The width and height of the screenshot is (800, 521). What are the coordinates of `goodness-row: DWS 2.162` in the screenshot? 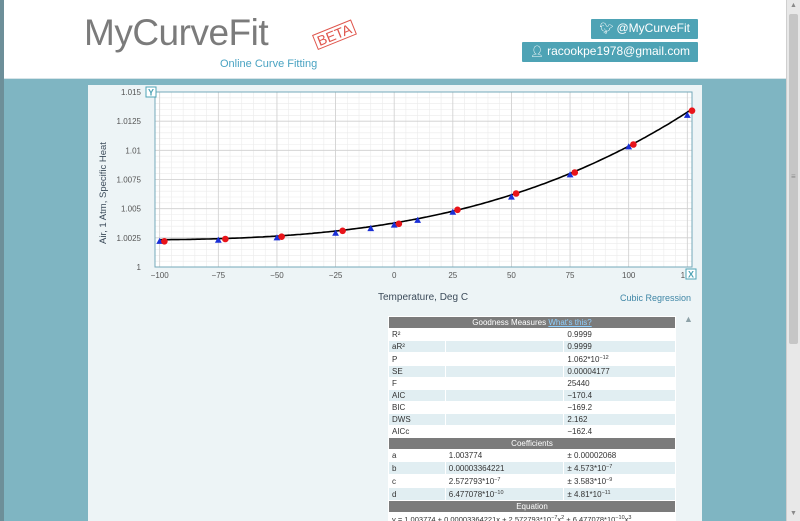 It's located at (532, 419).